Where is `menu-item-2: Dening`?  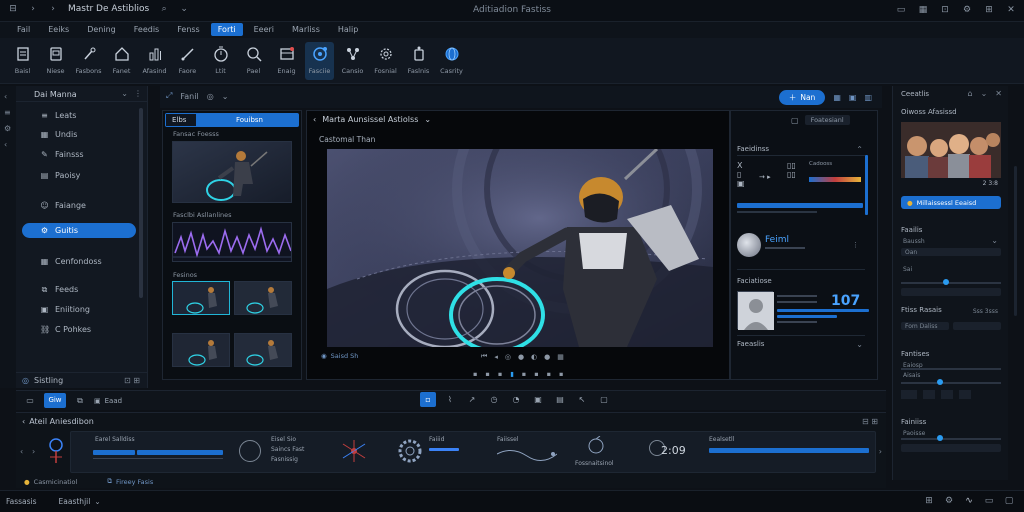 menu-item-2: Dening is located at coordinates (101, 29).